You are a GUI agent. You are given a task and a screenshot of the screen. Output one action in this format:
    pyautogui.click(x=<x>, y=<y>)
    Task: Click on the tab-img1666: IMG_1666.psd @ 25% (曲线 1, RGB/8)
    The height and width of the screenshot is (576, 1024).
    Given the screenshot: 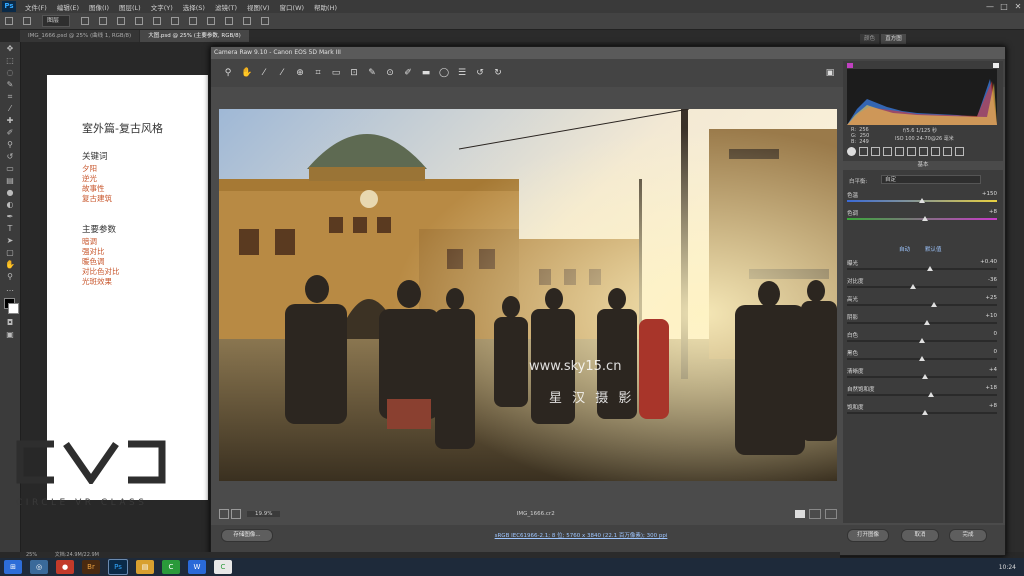 What is the action you would take?
    pyautogui.click(x=80, y=36)
    